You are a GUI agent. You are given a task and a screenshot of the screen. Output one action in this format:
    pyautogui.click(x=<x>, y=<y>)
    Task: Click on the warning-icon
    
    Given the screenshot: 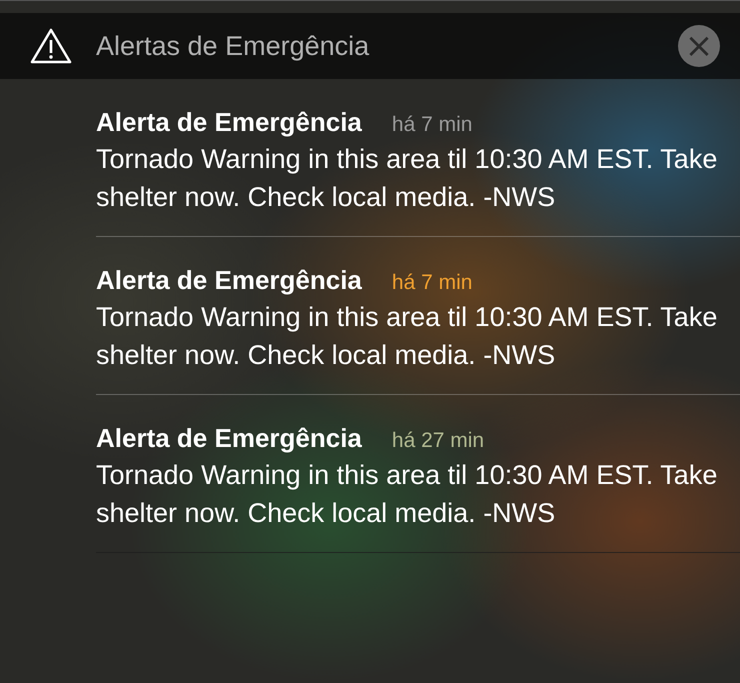 What is the action you would take?
    pyautogui.click(x=51, y=46)
    